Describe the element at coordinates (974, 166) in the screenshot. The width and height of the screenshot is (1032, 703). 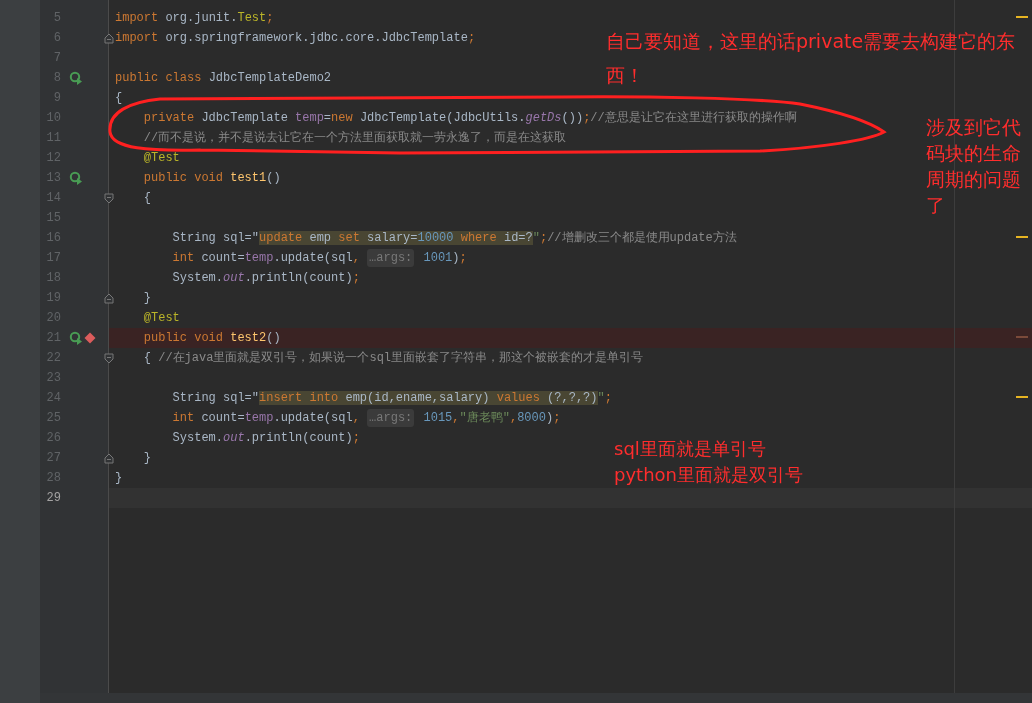
I see `annotation-note: 涉及到它代码块的生命周期的问题了` at that location.